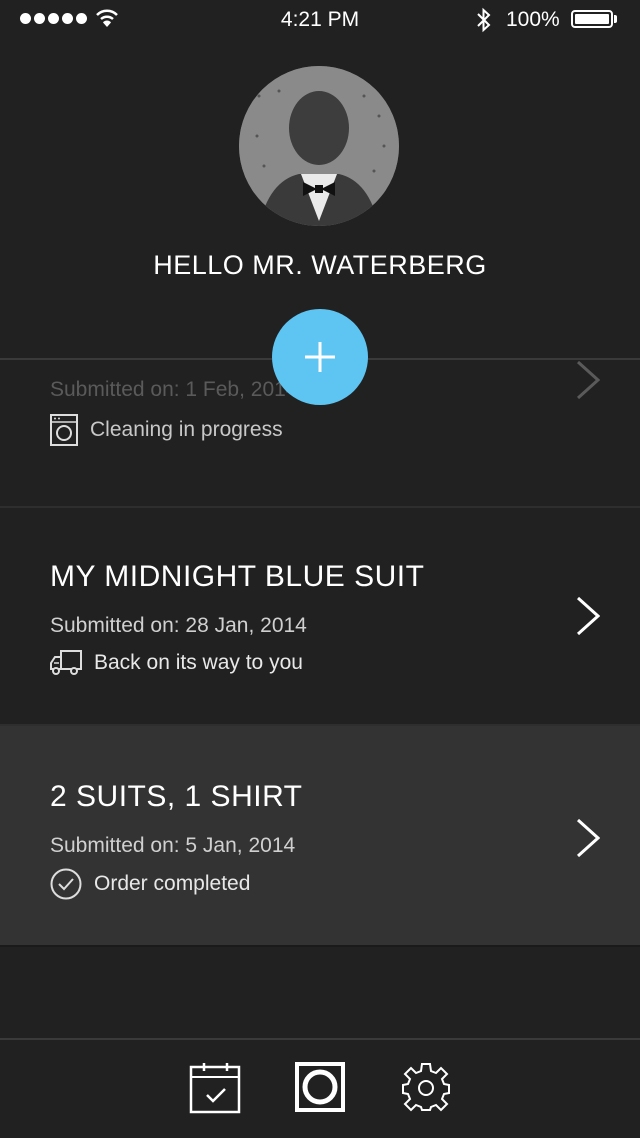 The image size is (640, 1138). Describe the element at coordinates (178, 625) in the screenshot. I see `order-date: Submitted on: 28 Jan, 2014` at that location.